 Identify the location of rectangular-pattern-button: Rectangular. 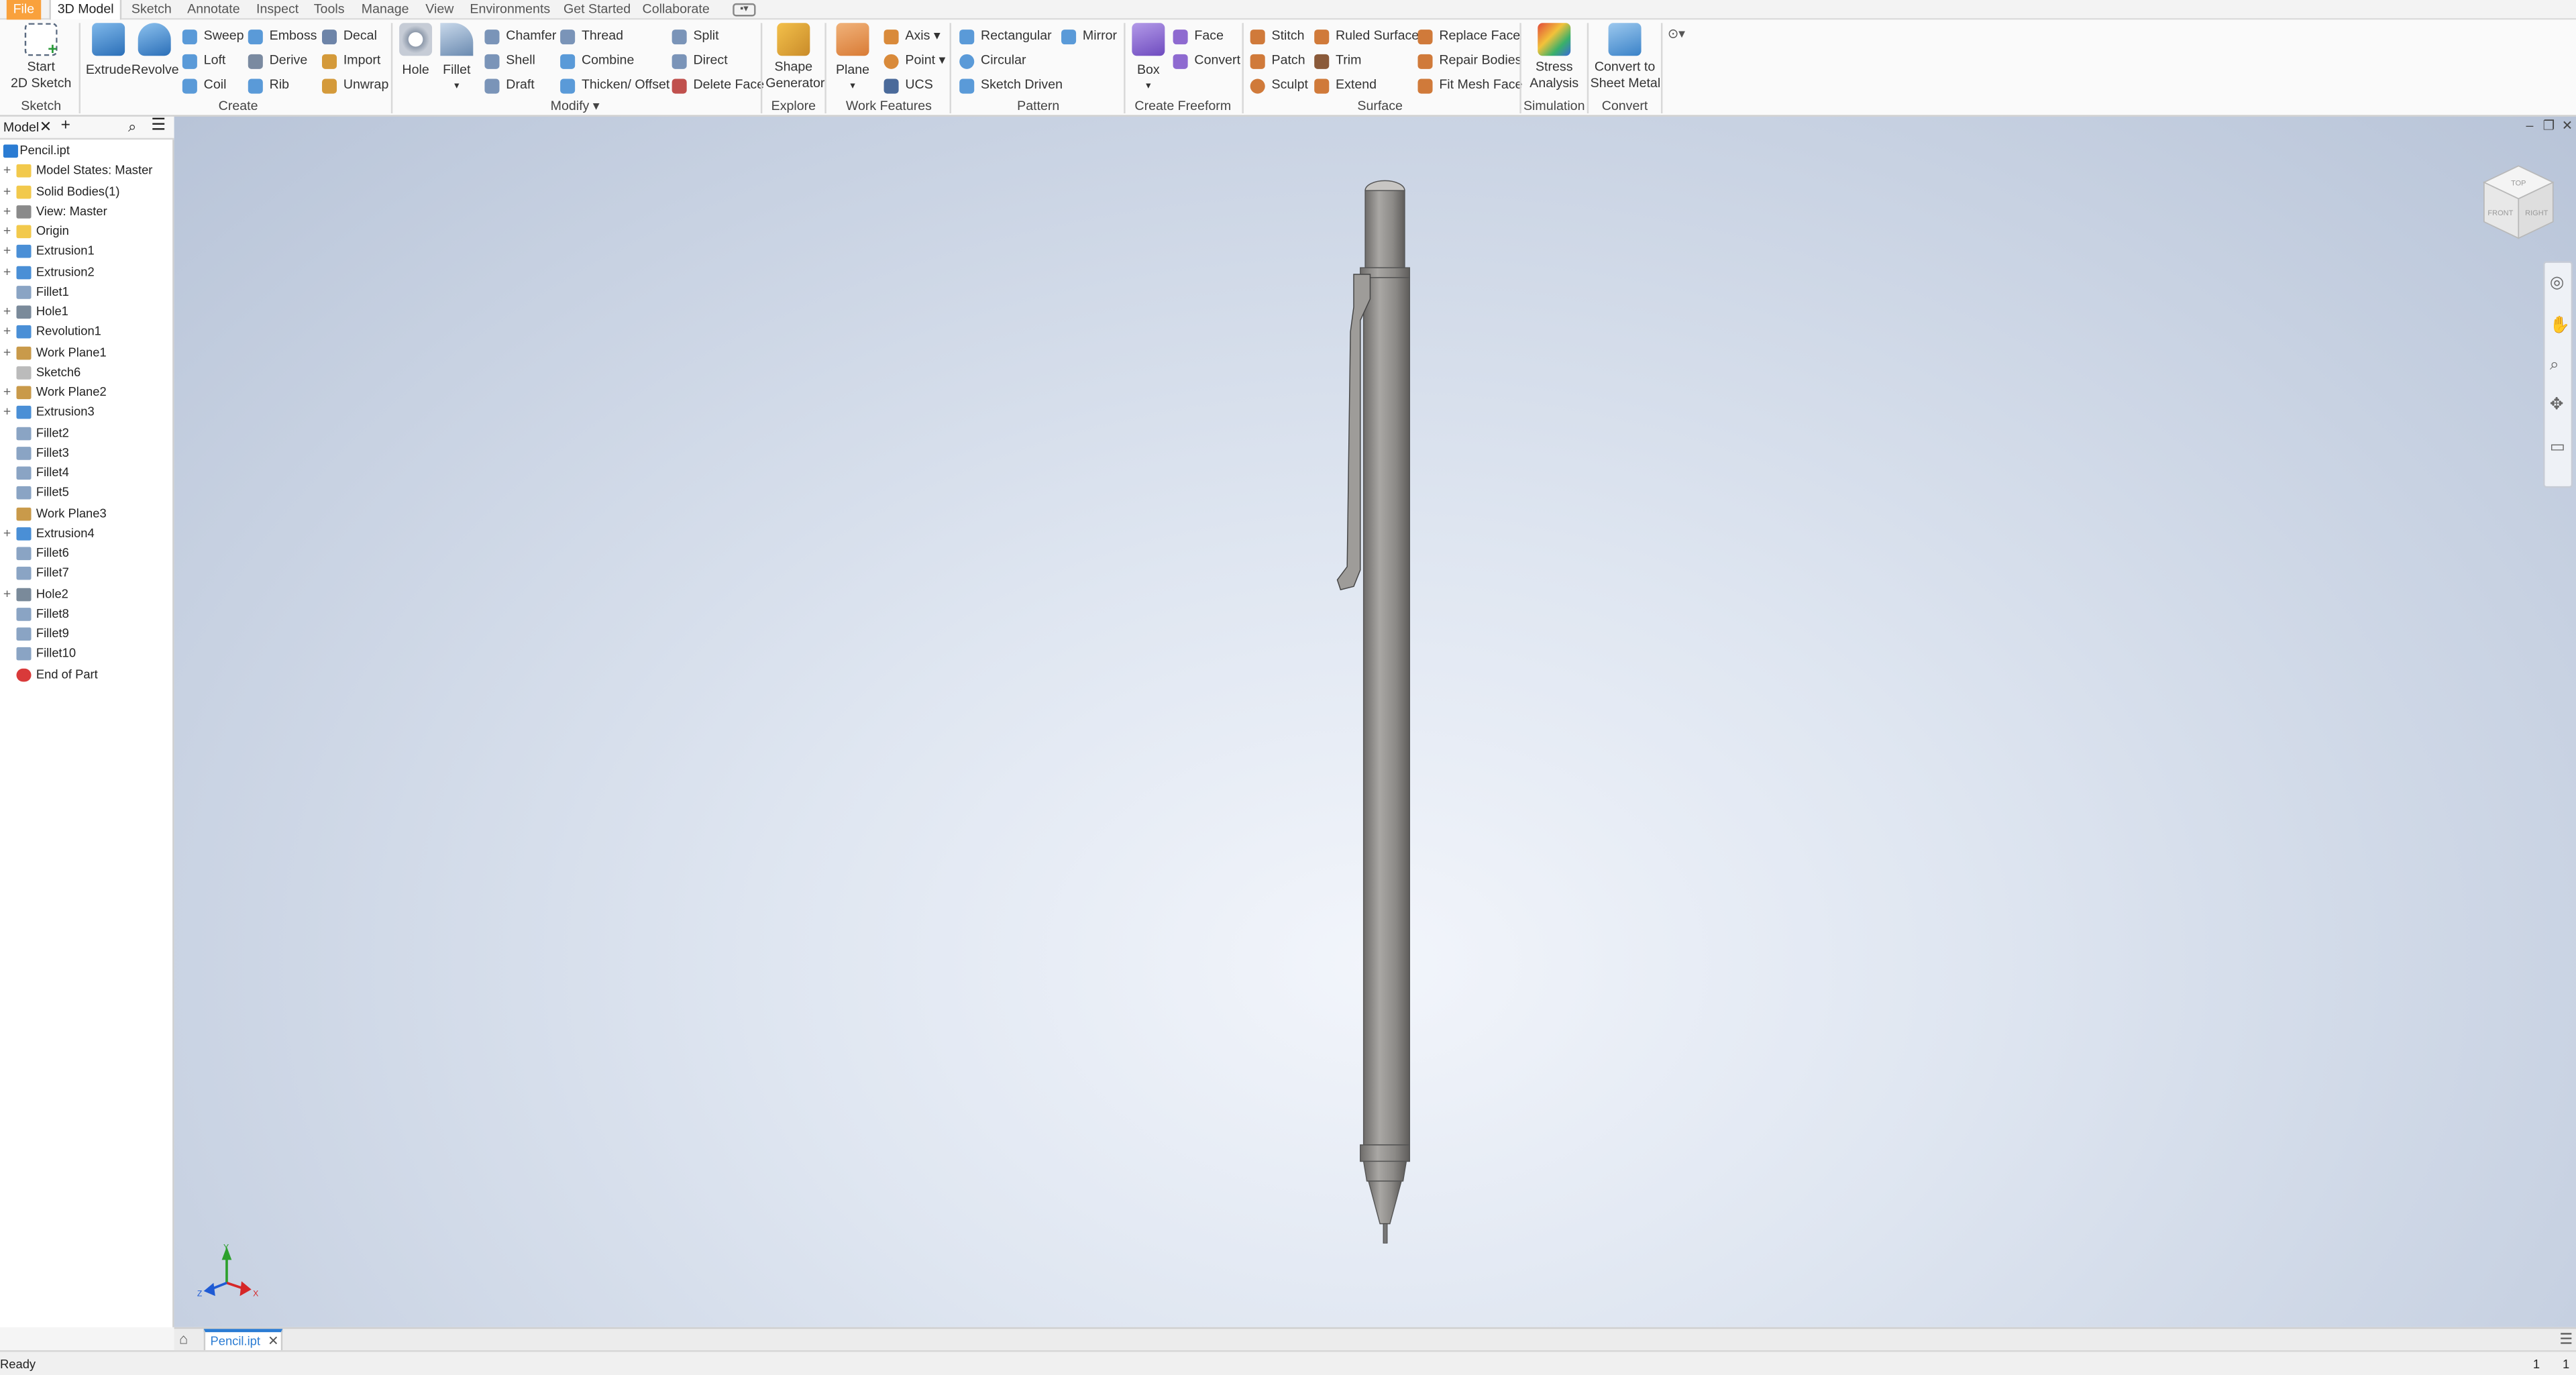
(1005, 36).